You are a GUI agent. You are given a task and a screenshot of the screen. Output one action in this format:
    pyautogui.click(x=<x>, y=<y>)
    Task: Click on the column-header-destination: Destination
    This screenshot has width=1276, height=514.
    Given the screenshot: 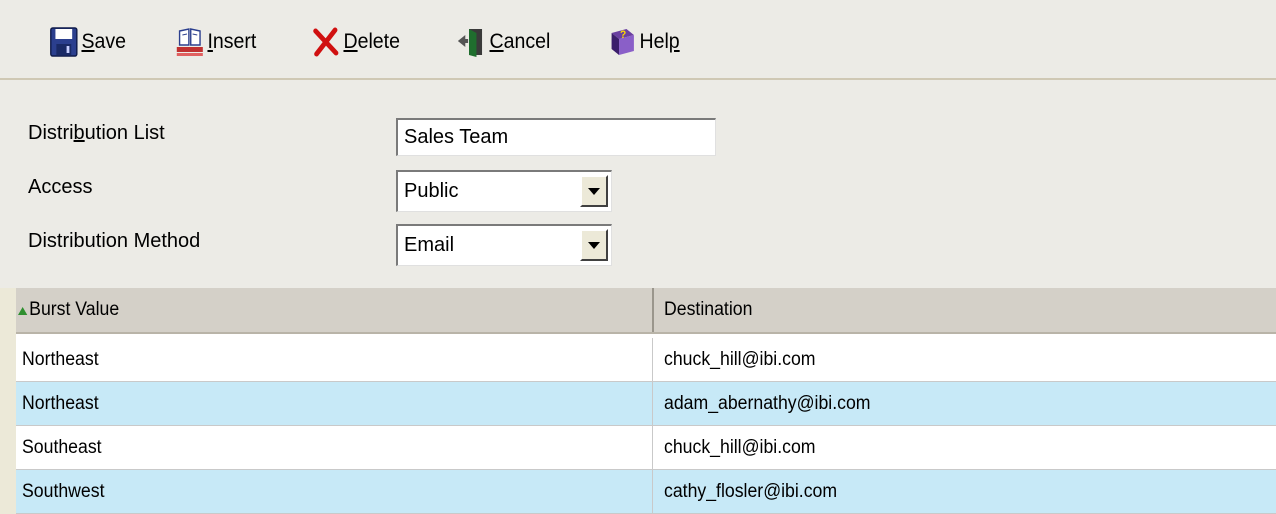 What is the action you would take?
    pyautogui.click(x=708, y=310)
    